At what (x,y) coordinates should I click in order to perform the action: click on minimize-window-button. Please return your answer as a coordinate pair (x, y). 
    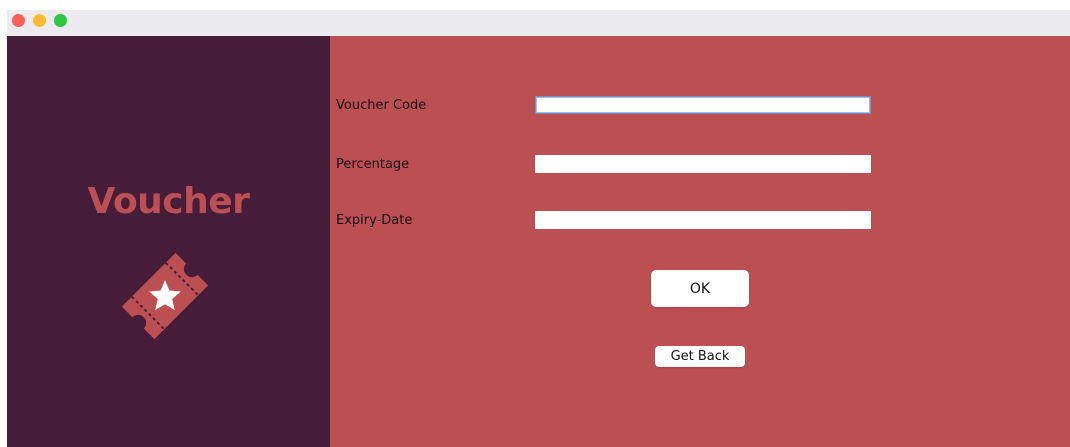
    Looking at the image, I should click on (39, 20).